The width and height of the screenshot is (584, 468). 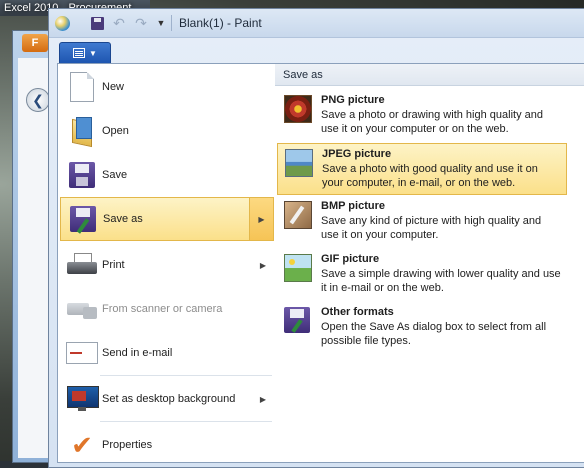 What do you see at coordinates (298, 268) in the screenshot?
I see `gif-picture-icon` at bounding box center [298, 268].